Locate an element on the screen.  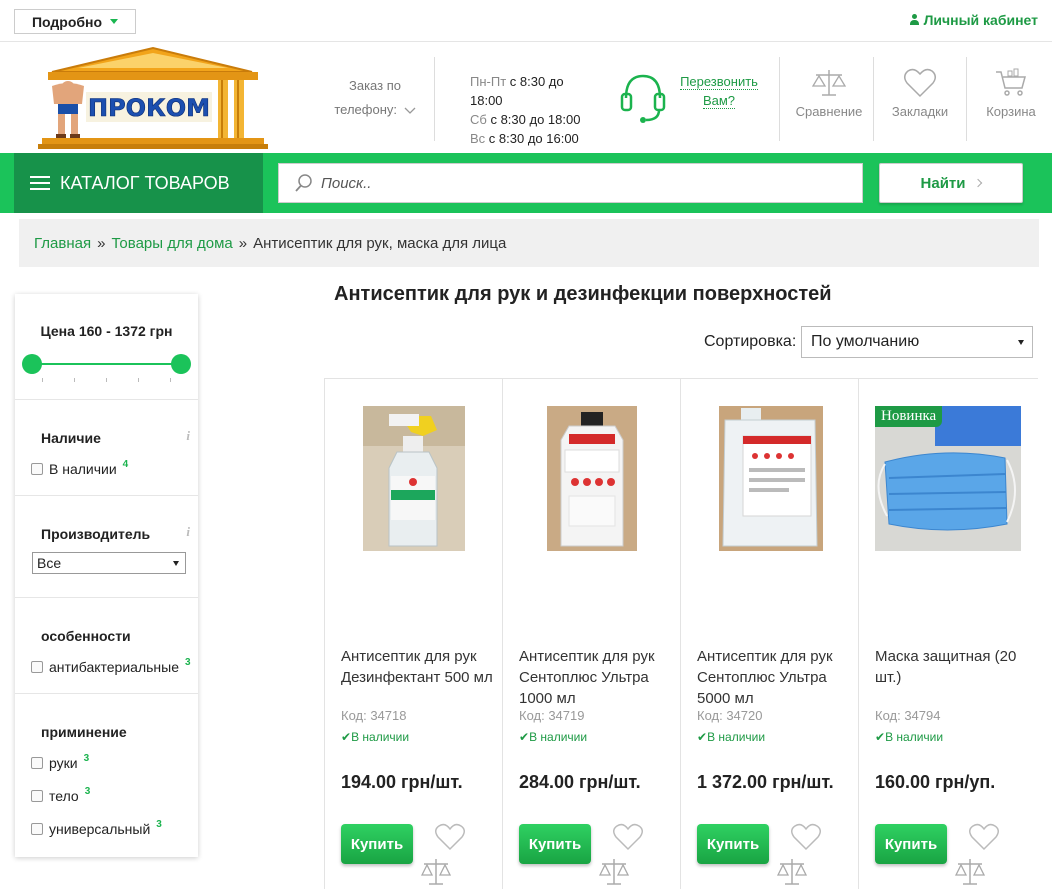
usage-option: тело 3 is located at coordinates (106, 795).